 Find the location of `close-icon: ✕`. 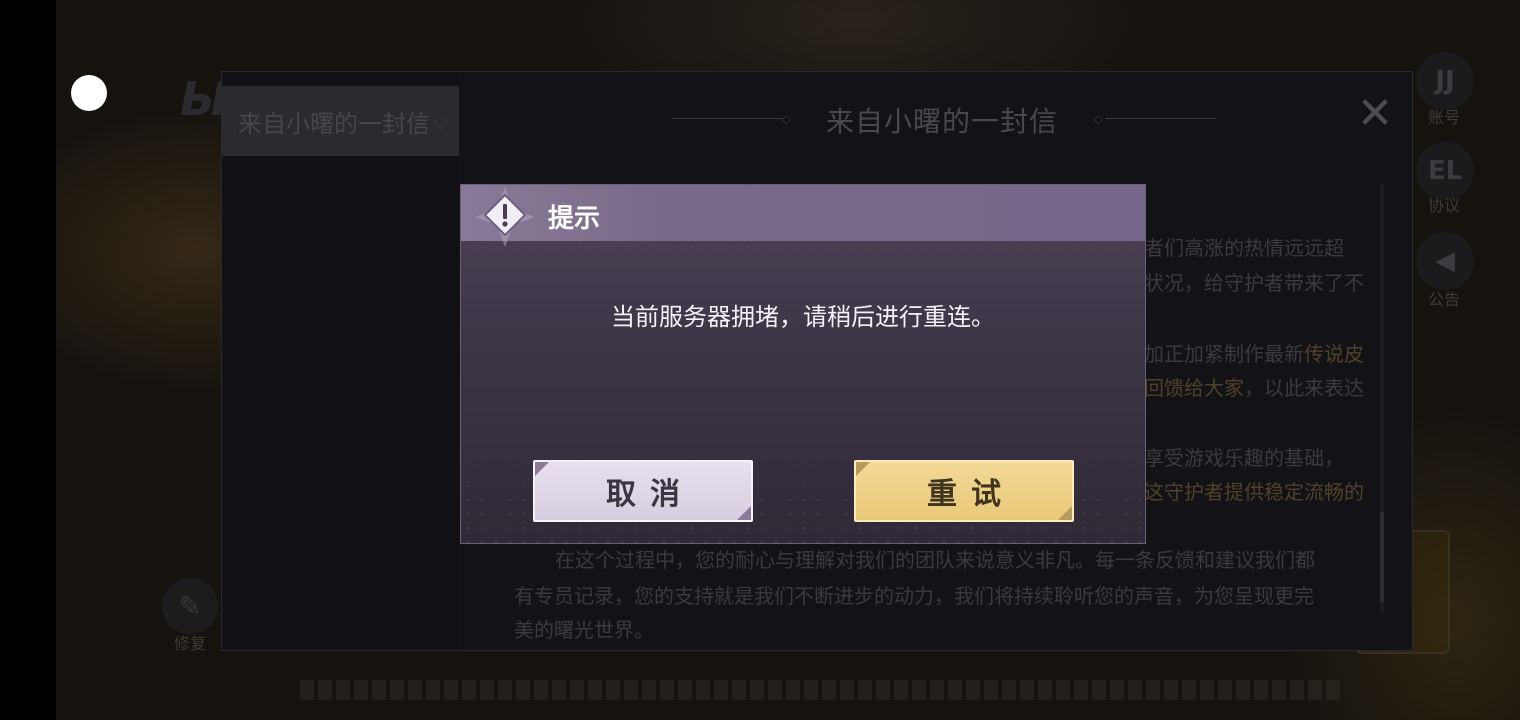

close-icon: ✕ is located at coordinates (1375, 114).